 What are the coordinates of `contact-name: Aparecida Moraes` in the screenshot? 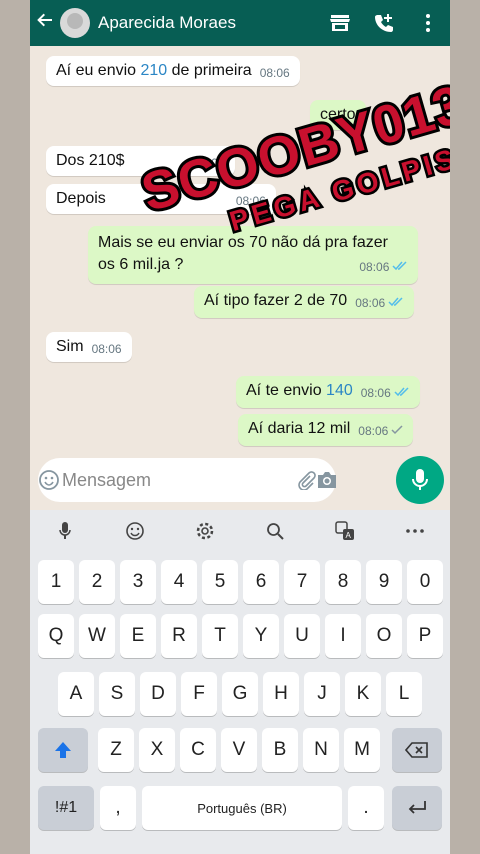 It's located at (208, 23).